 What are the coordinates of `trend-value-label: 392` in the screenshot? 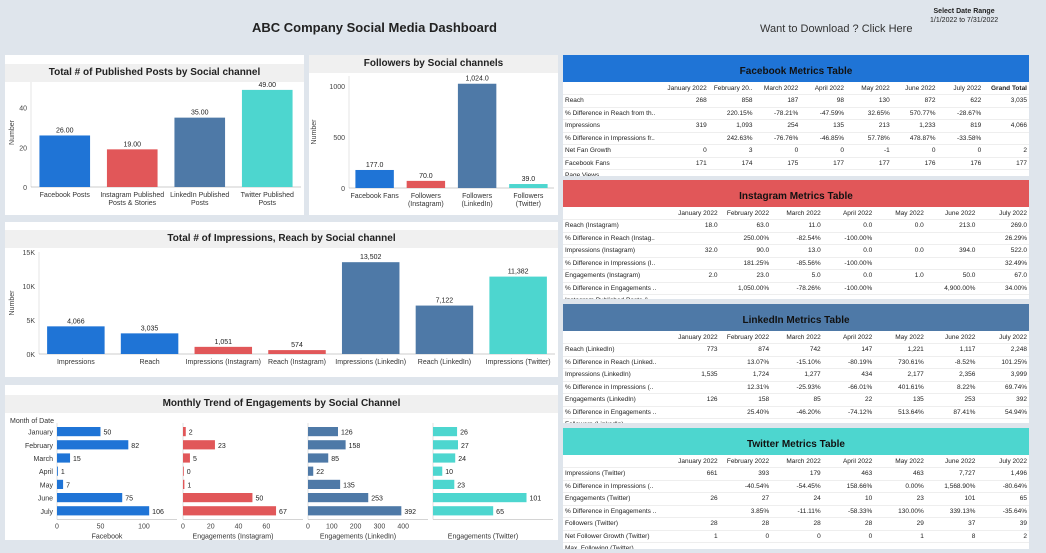 It's located at (410, 512).